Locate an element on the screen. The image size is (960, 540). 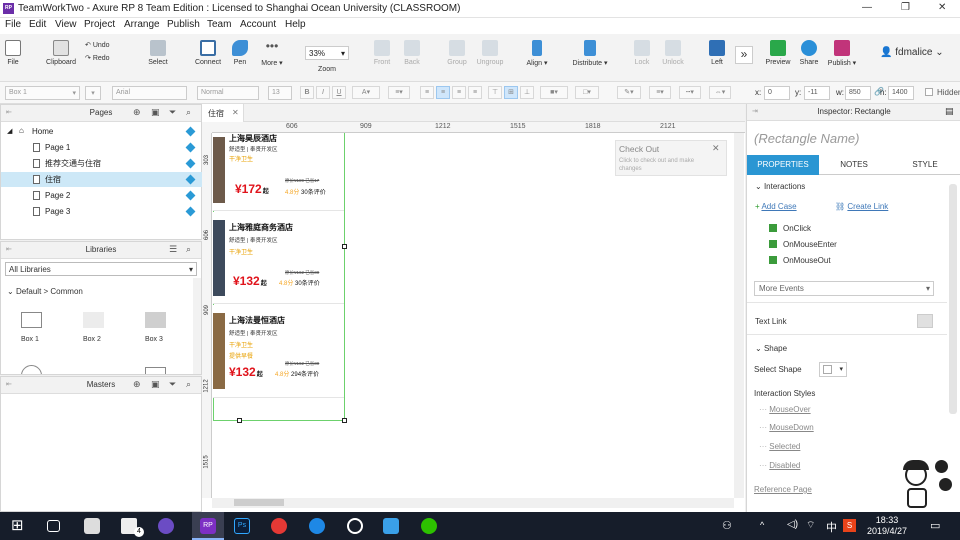
page-item-traffic-lodging: 推荐交通与住宿 is located at coordinates (101, 163).